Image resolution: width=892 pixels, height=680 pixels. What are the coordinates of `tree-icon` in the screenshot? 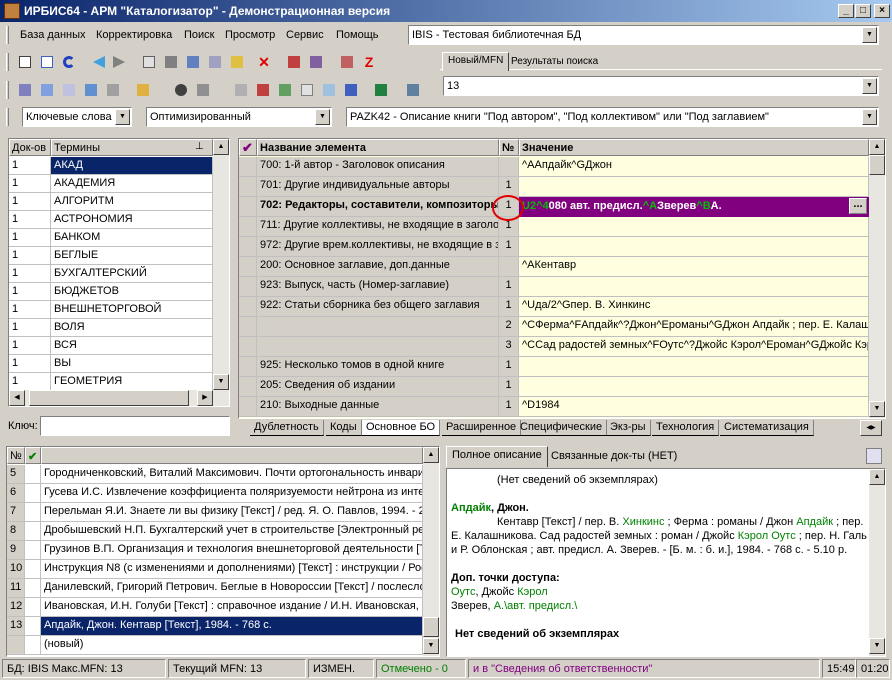 It's located at (193, 62).